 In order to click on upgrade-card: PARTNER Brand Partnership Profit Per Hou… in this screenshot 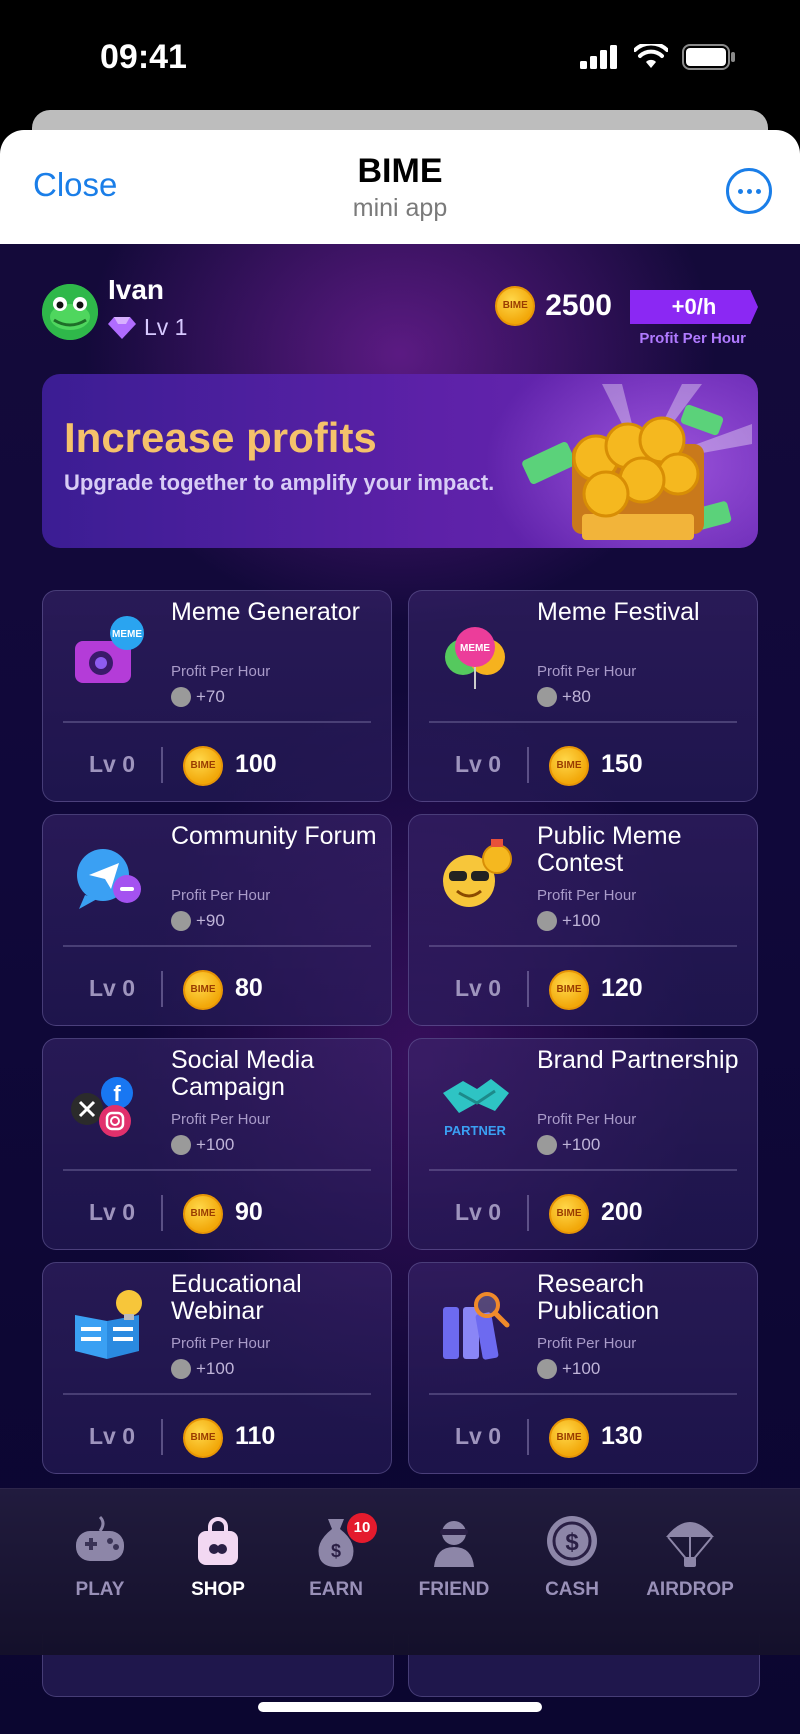, I will do `click(583, 1144)`.